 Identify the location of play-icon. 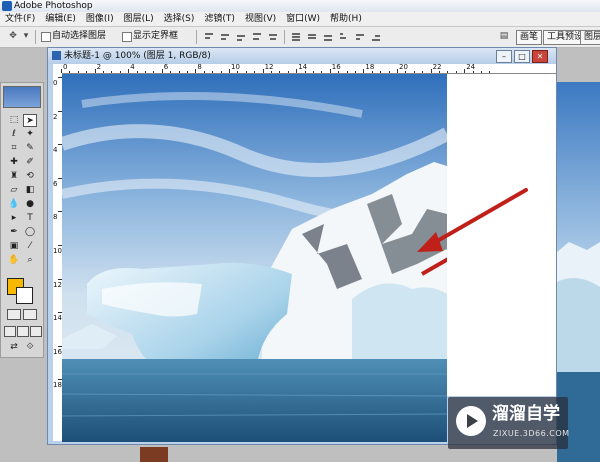
(472, 421).